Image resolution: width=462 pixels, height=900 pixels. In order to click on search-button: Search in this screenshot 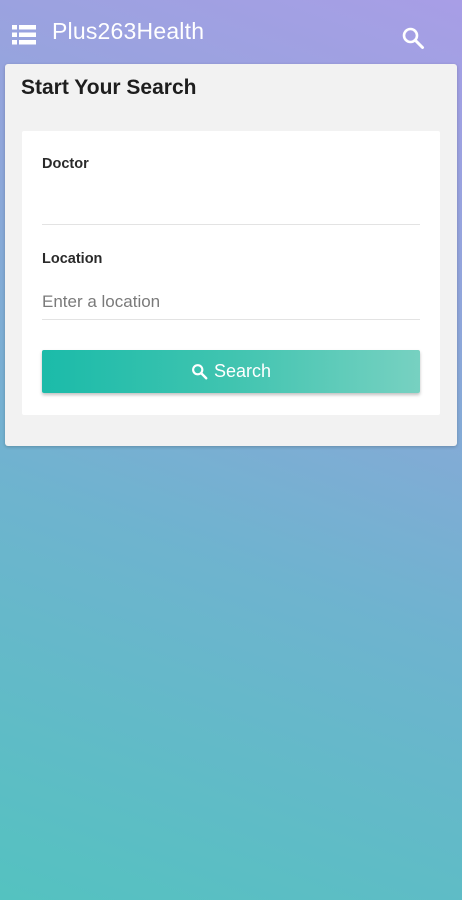, I will do `click(231, 371)`.